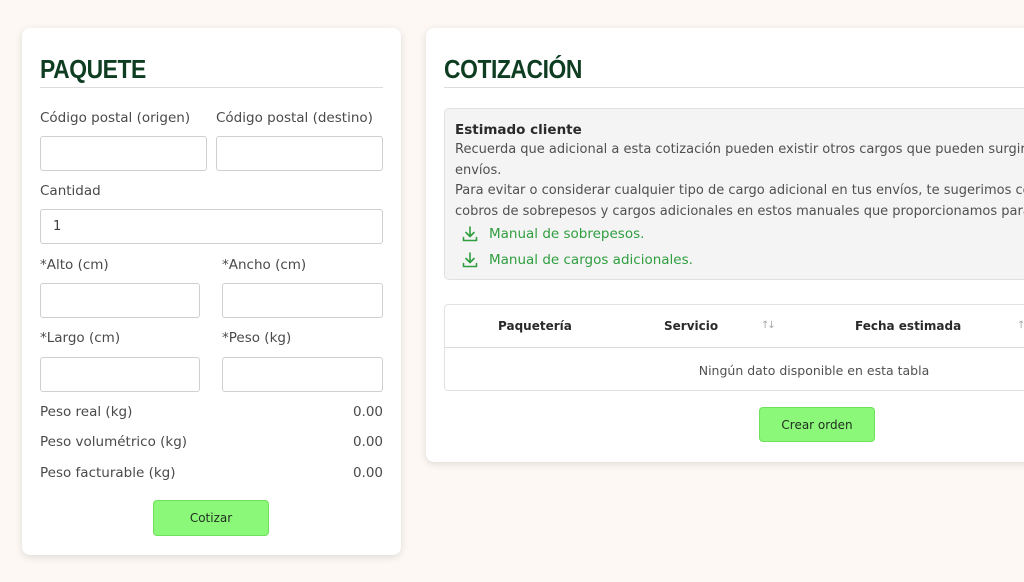  I want to click on cp-origen-label: Código postal (origen), so click(115, 118).